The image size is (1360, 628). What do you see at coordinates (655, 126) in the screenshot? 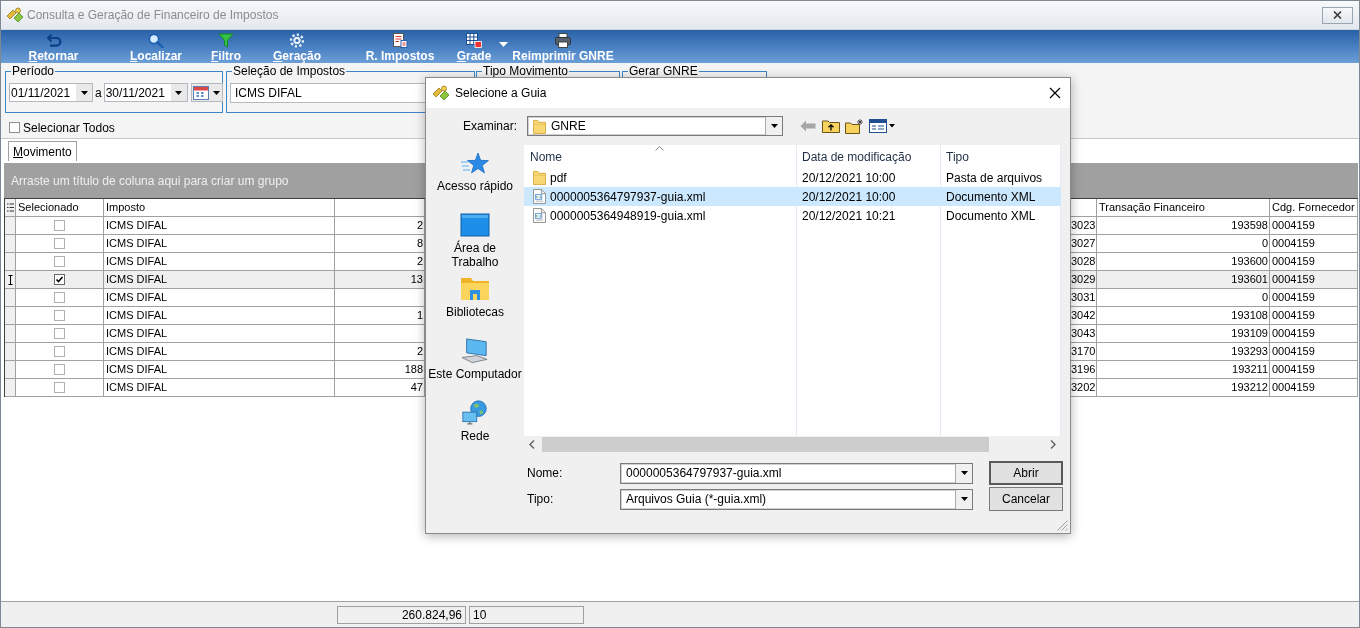
I see `folder-dropdown: GNRE` at bounding box center [655, 126].